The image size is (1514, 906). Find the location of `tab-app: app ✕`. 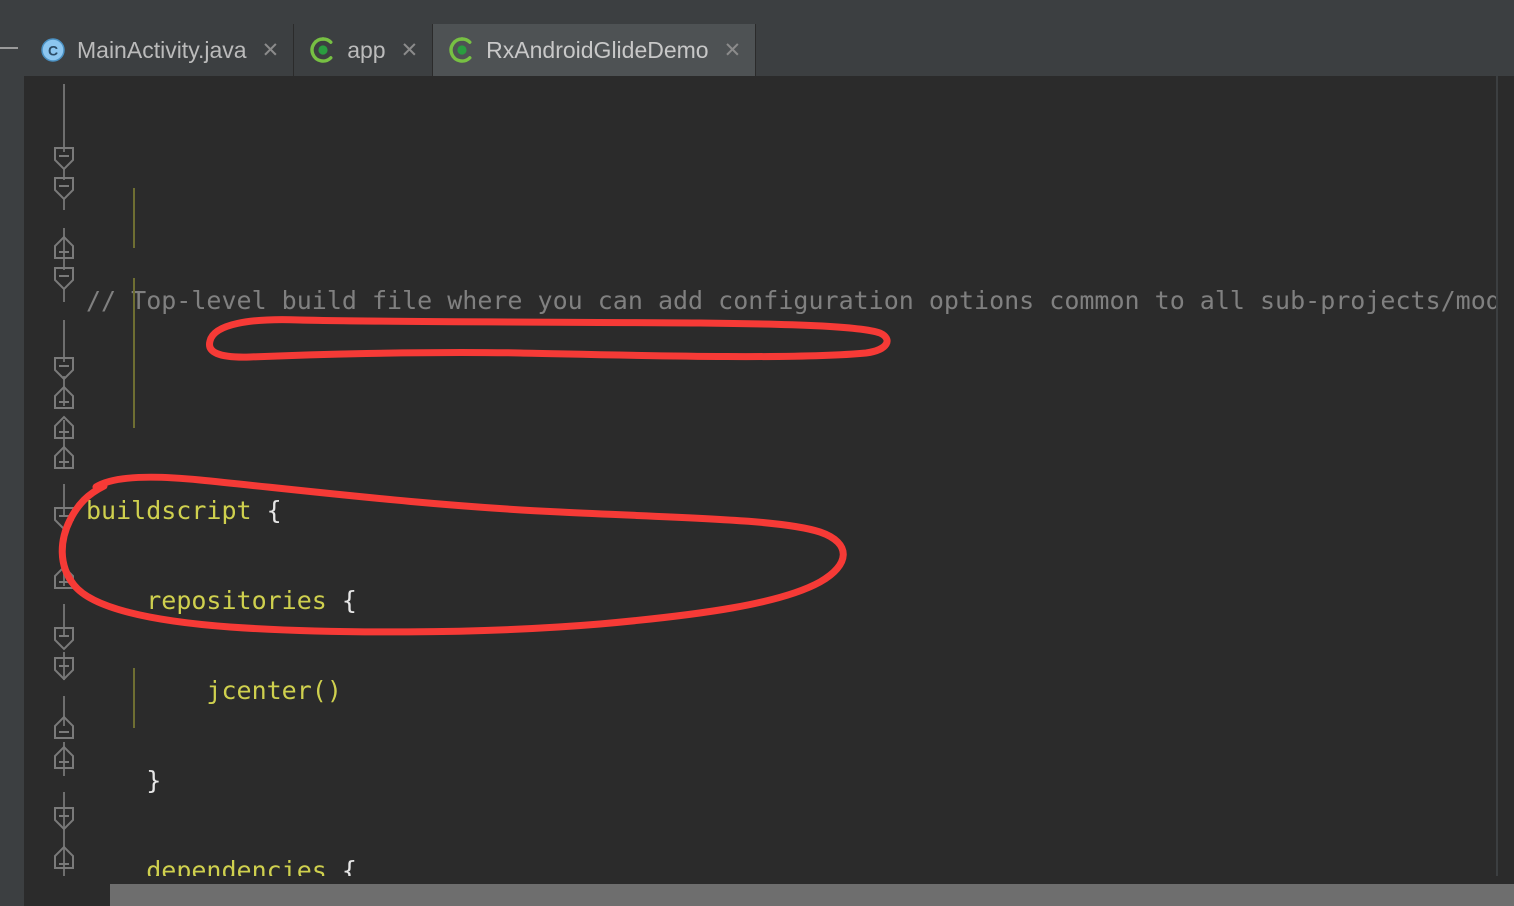

tab-app: app ✕ is located at coordinates (364, 50).